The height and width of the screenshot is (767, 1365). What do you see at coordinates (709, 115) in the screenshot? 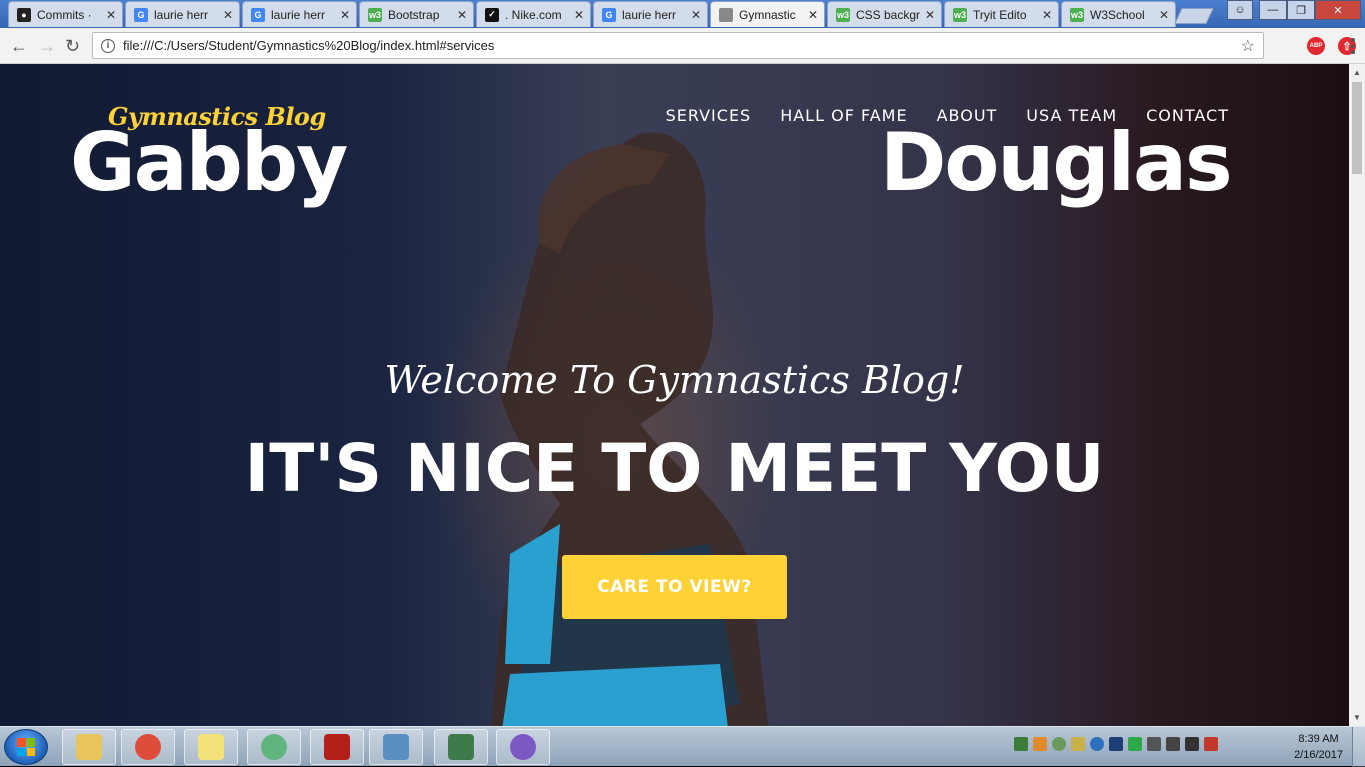
I see `nav-services: SERVICES` at bounding box center [709, 115].